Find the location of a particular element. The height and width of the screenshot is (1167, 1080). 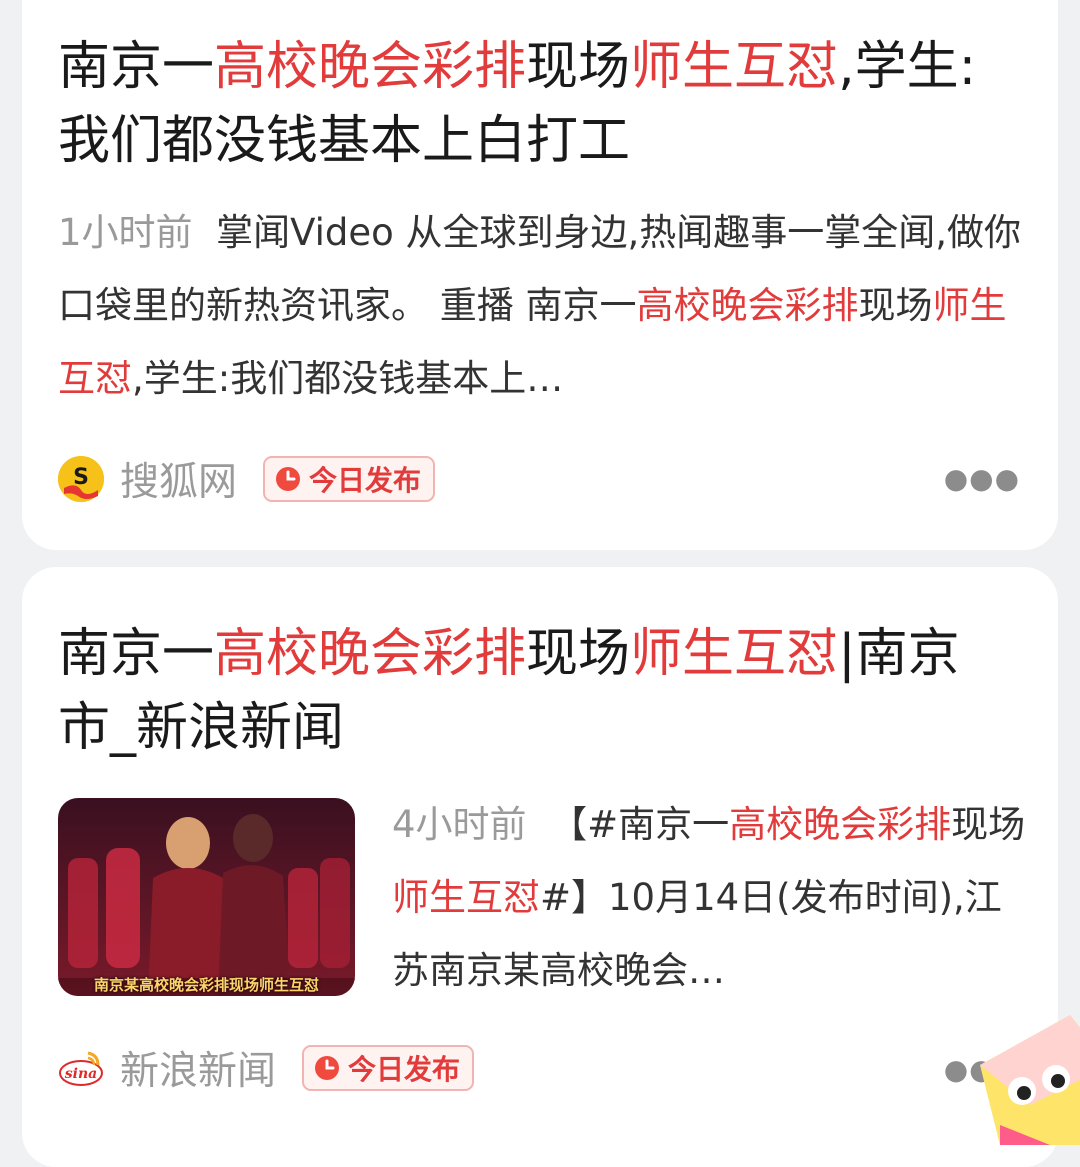

source-row: S 搜狐网 今日发布 is located at coordinates (246, 479).